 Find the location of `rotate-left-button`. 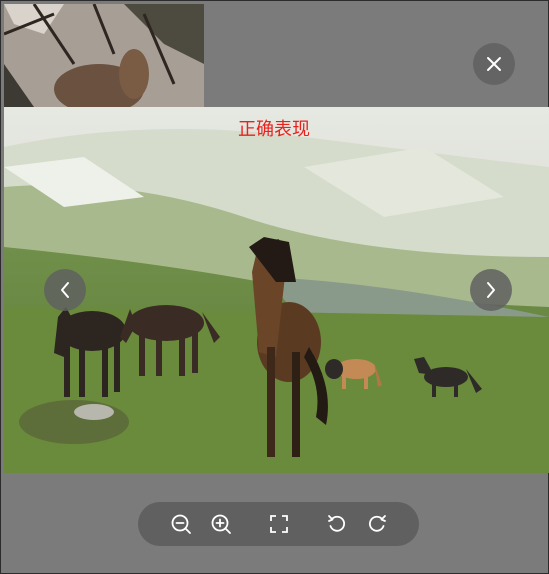

rotate-left-button is located at coordinates (337, 524).